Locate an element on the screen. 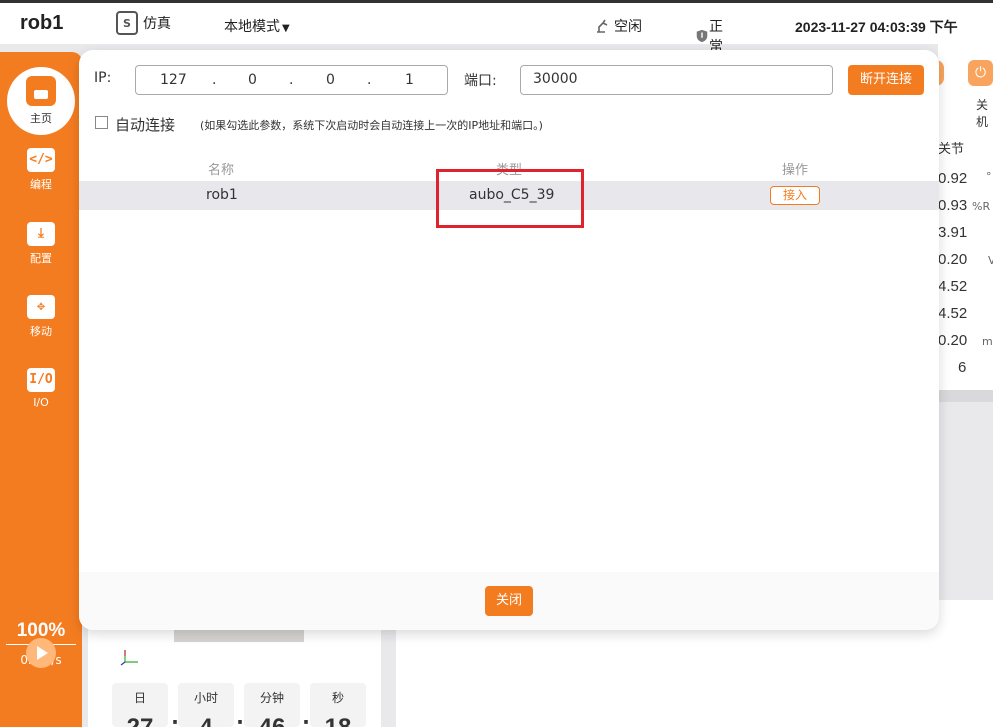  highlight-annotation is located at coordinates (510, 198).